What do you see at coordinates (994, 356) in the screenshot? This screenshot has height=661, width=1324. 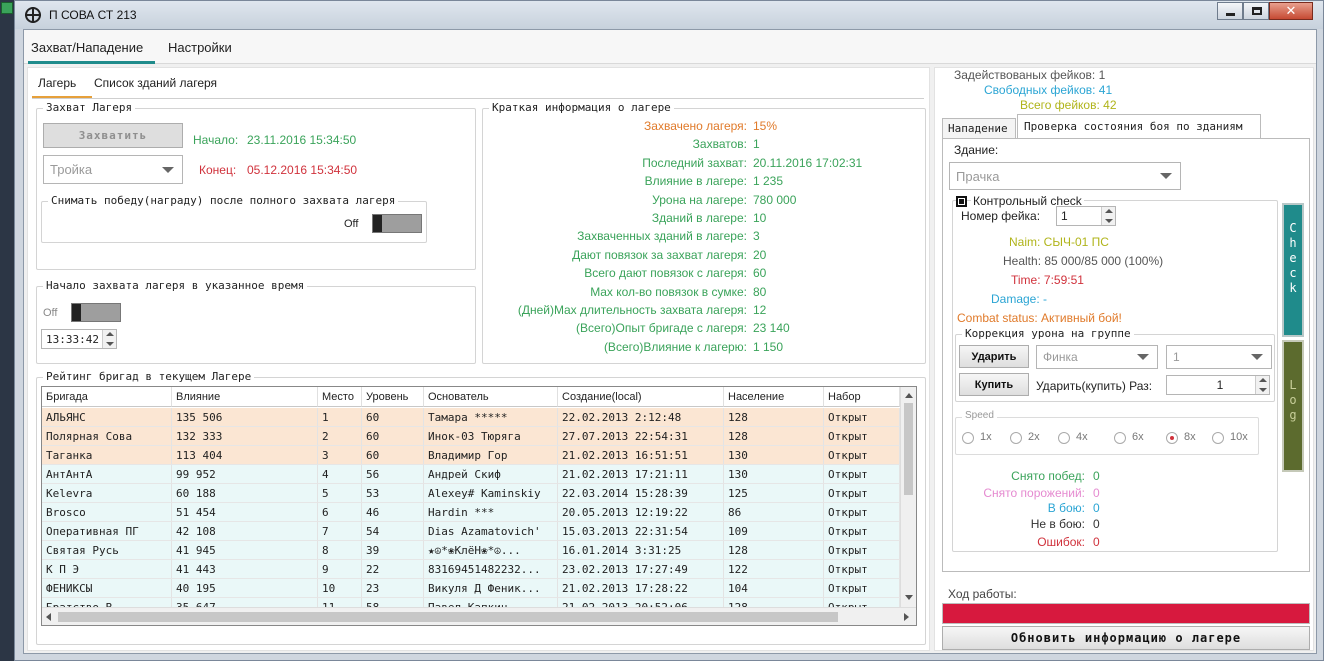 I see `hit-button: Ударить` at bounding box center [994, 356].